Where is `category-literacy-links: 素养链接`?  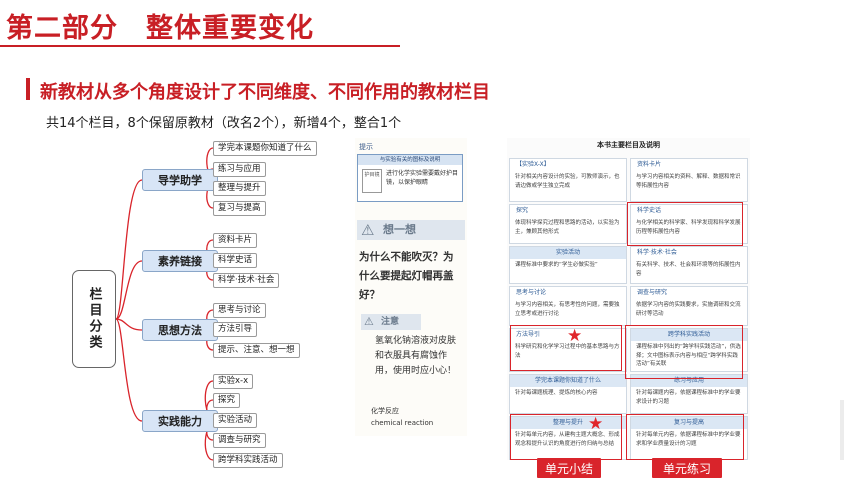
category-literacy-links: 素养链接 is located at coordinates (180, 261).